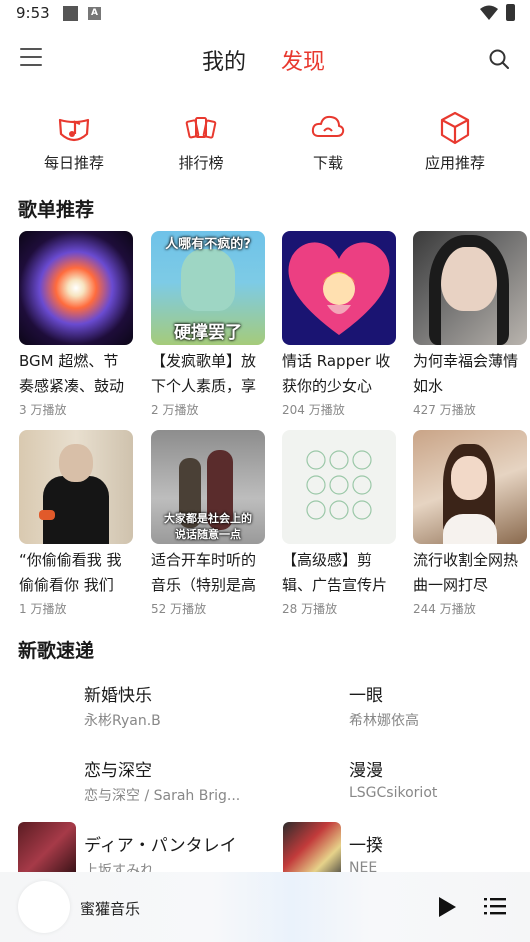 Image resolution: width=530 pixels, height=942 pixels. I want to click on quick-ranking-label: 排行榜, so click(201, 163).